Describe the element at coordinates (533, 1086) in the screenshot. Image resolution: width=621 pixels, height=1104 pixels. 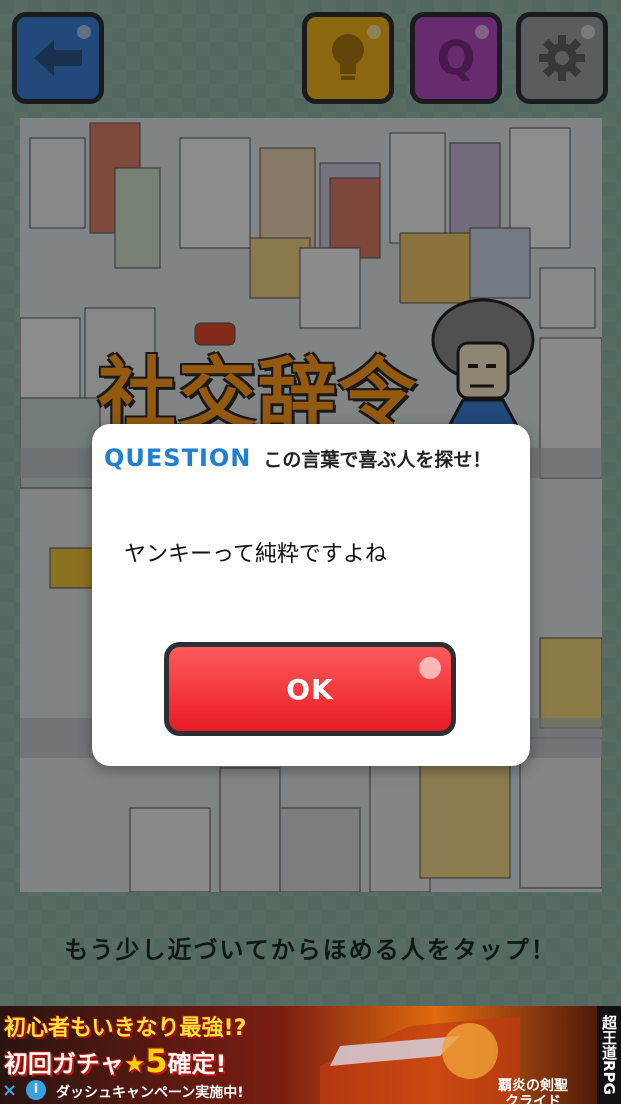
I see `ad-subtitle-line1: 覇炎の剣聖` at that location.